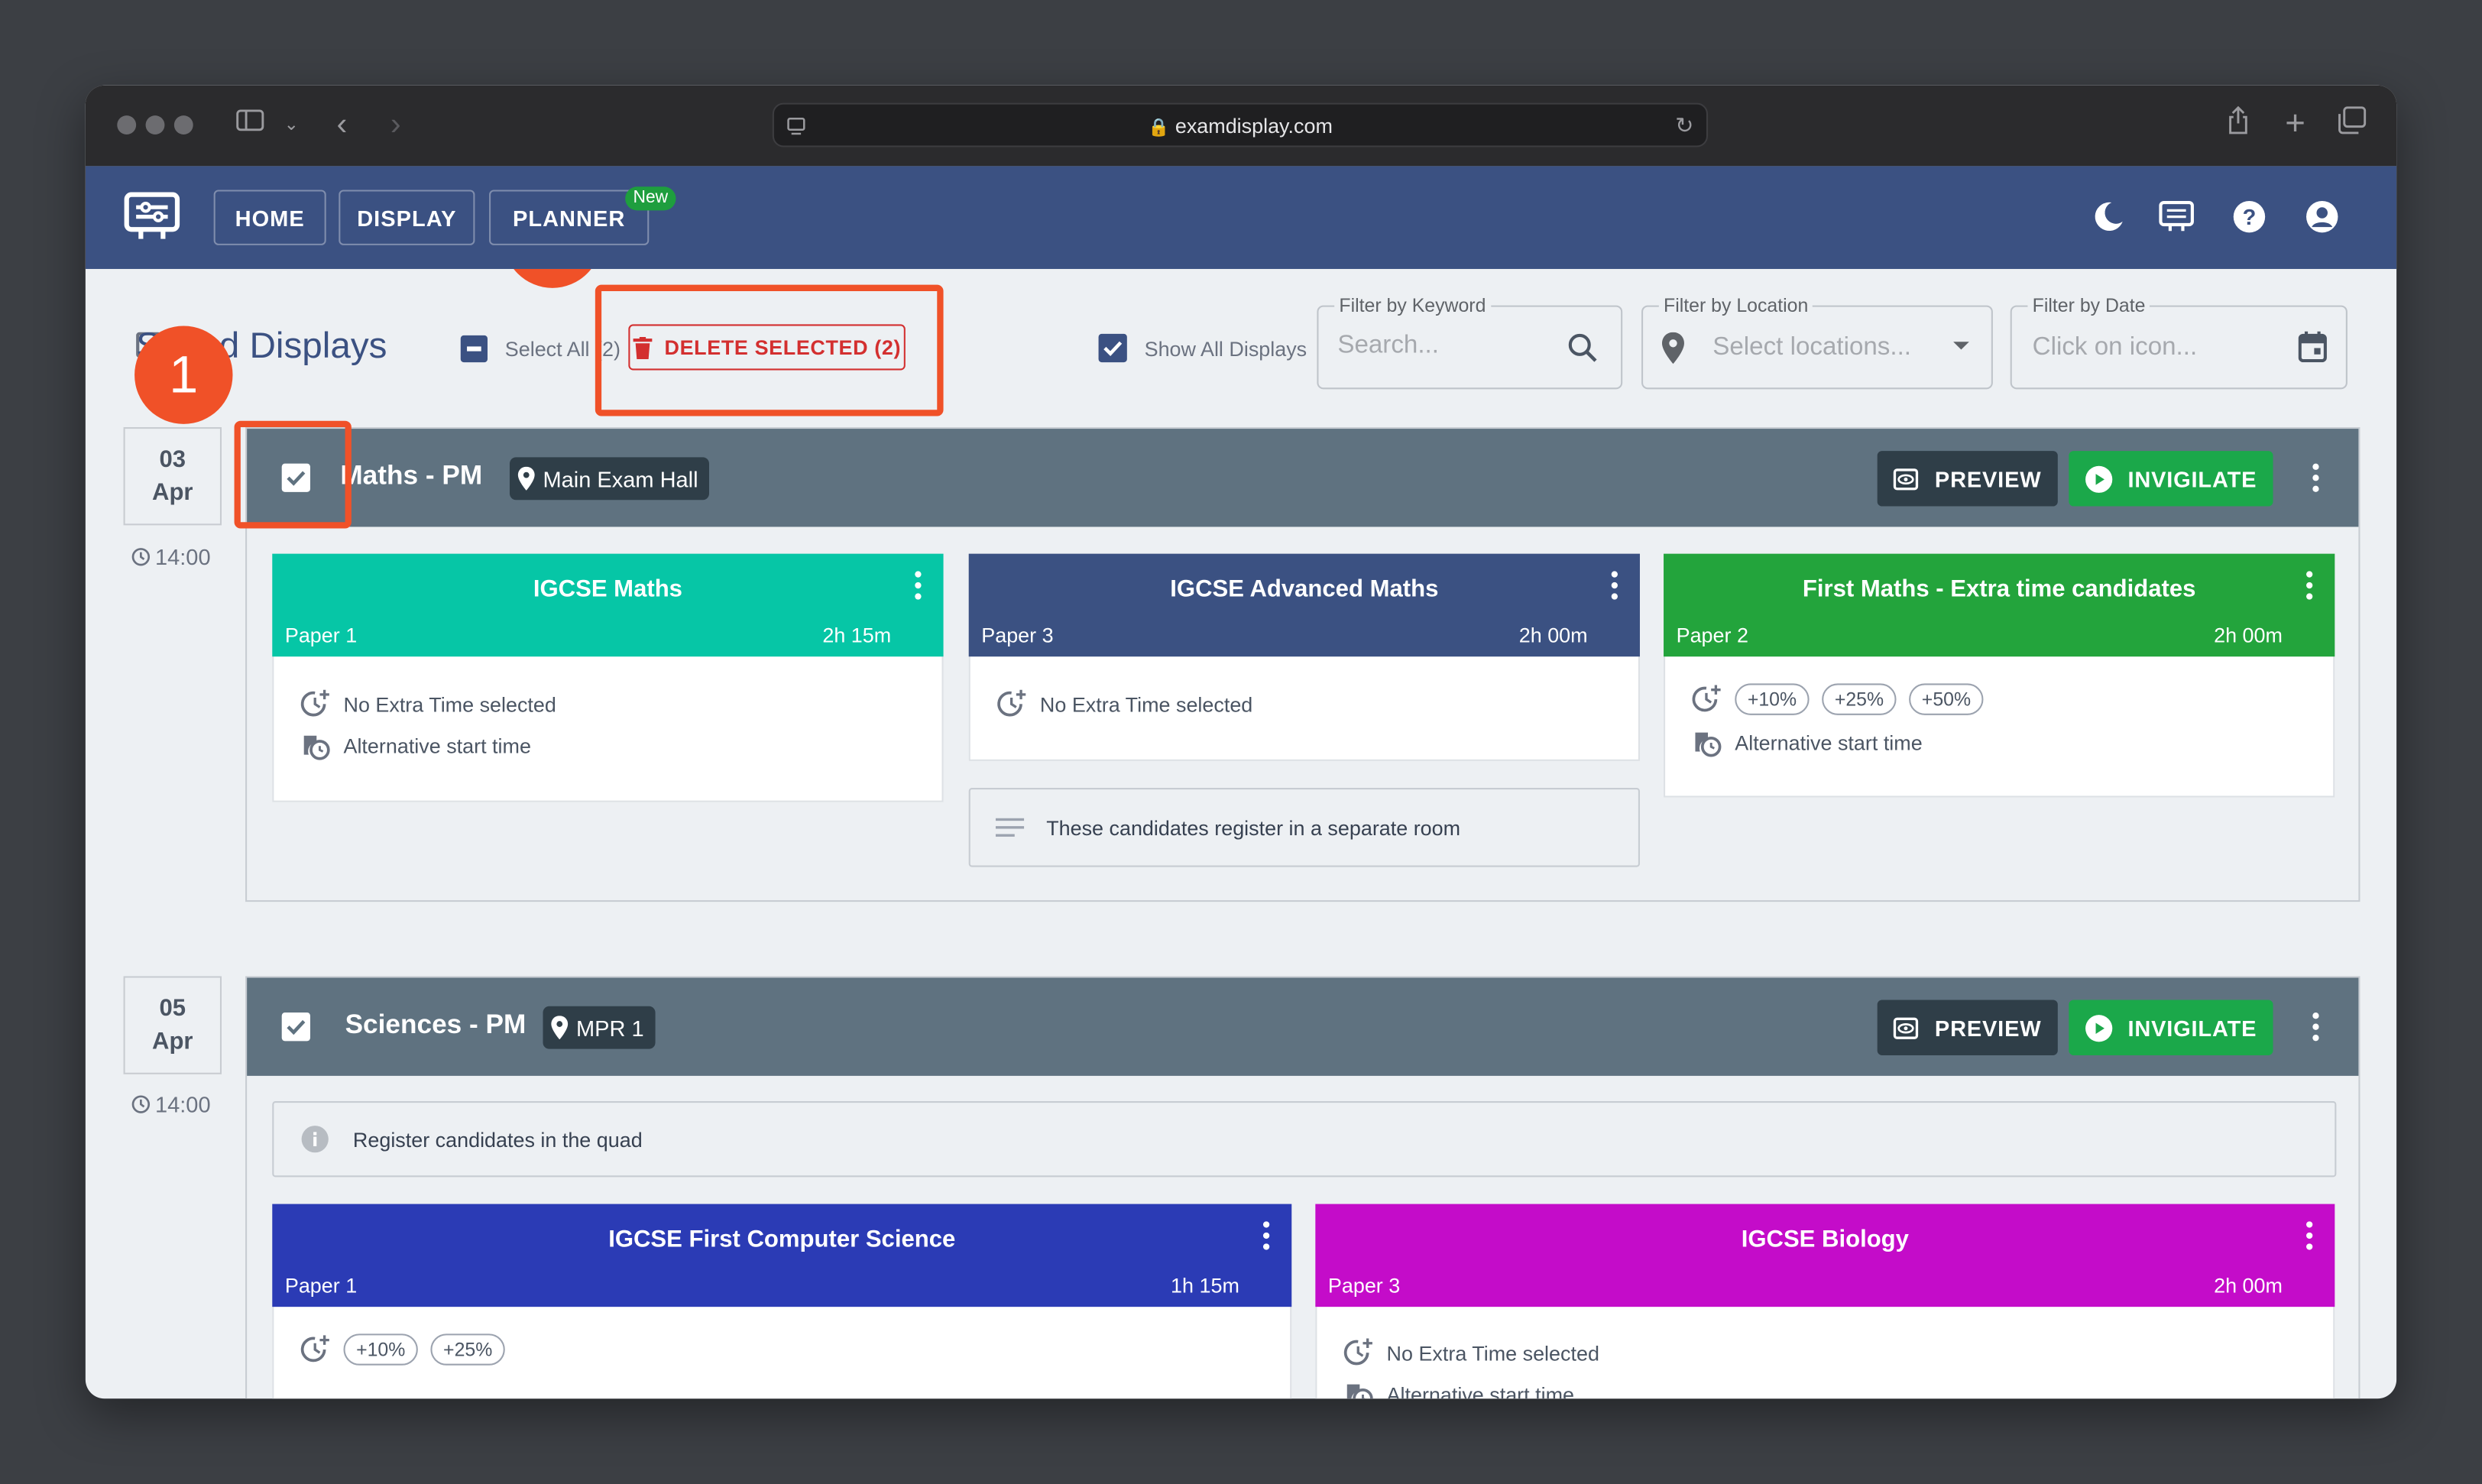  I want to click on annotation-step-2: 2, so click(552, 278).